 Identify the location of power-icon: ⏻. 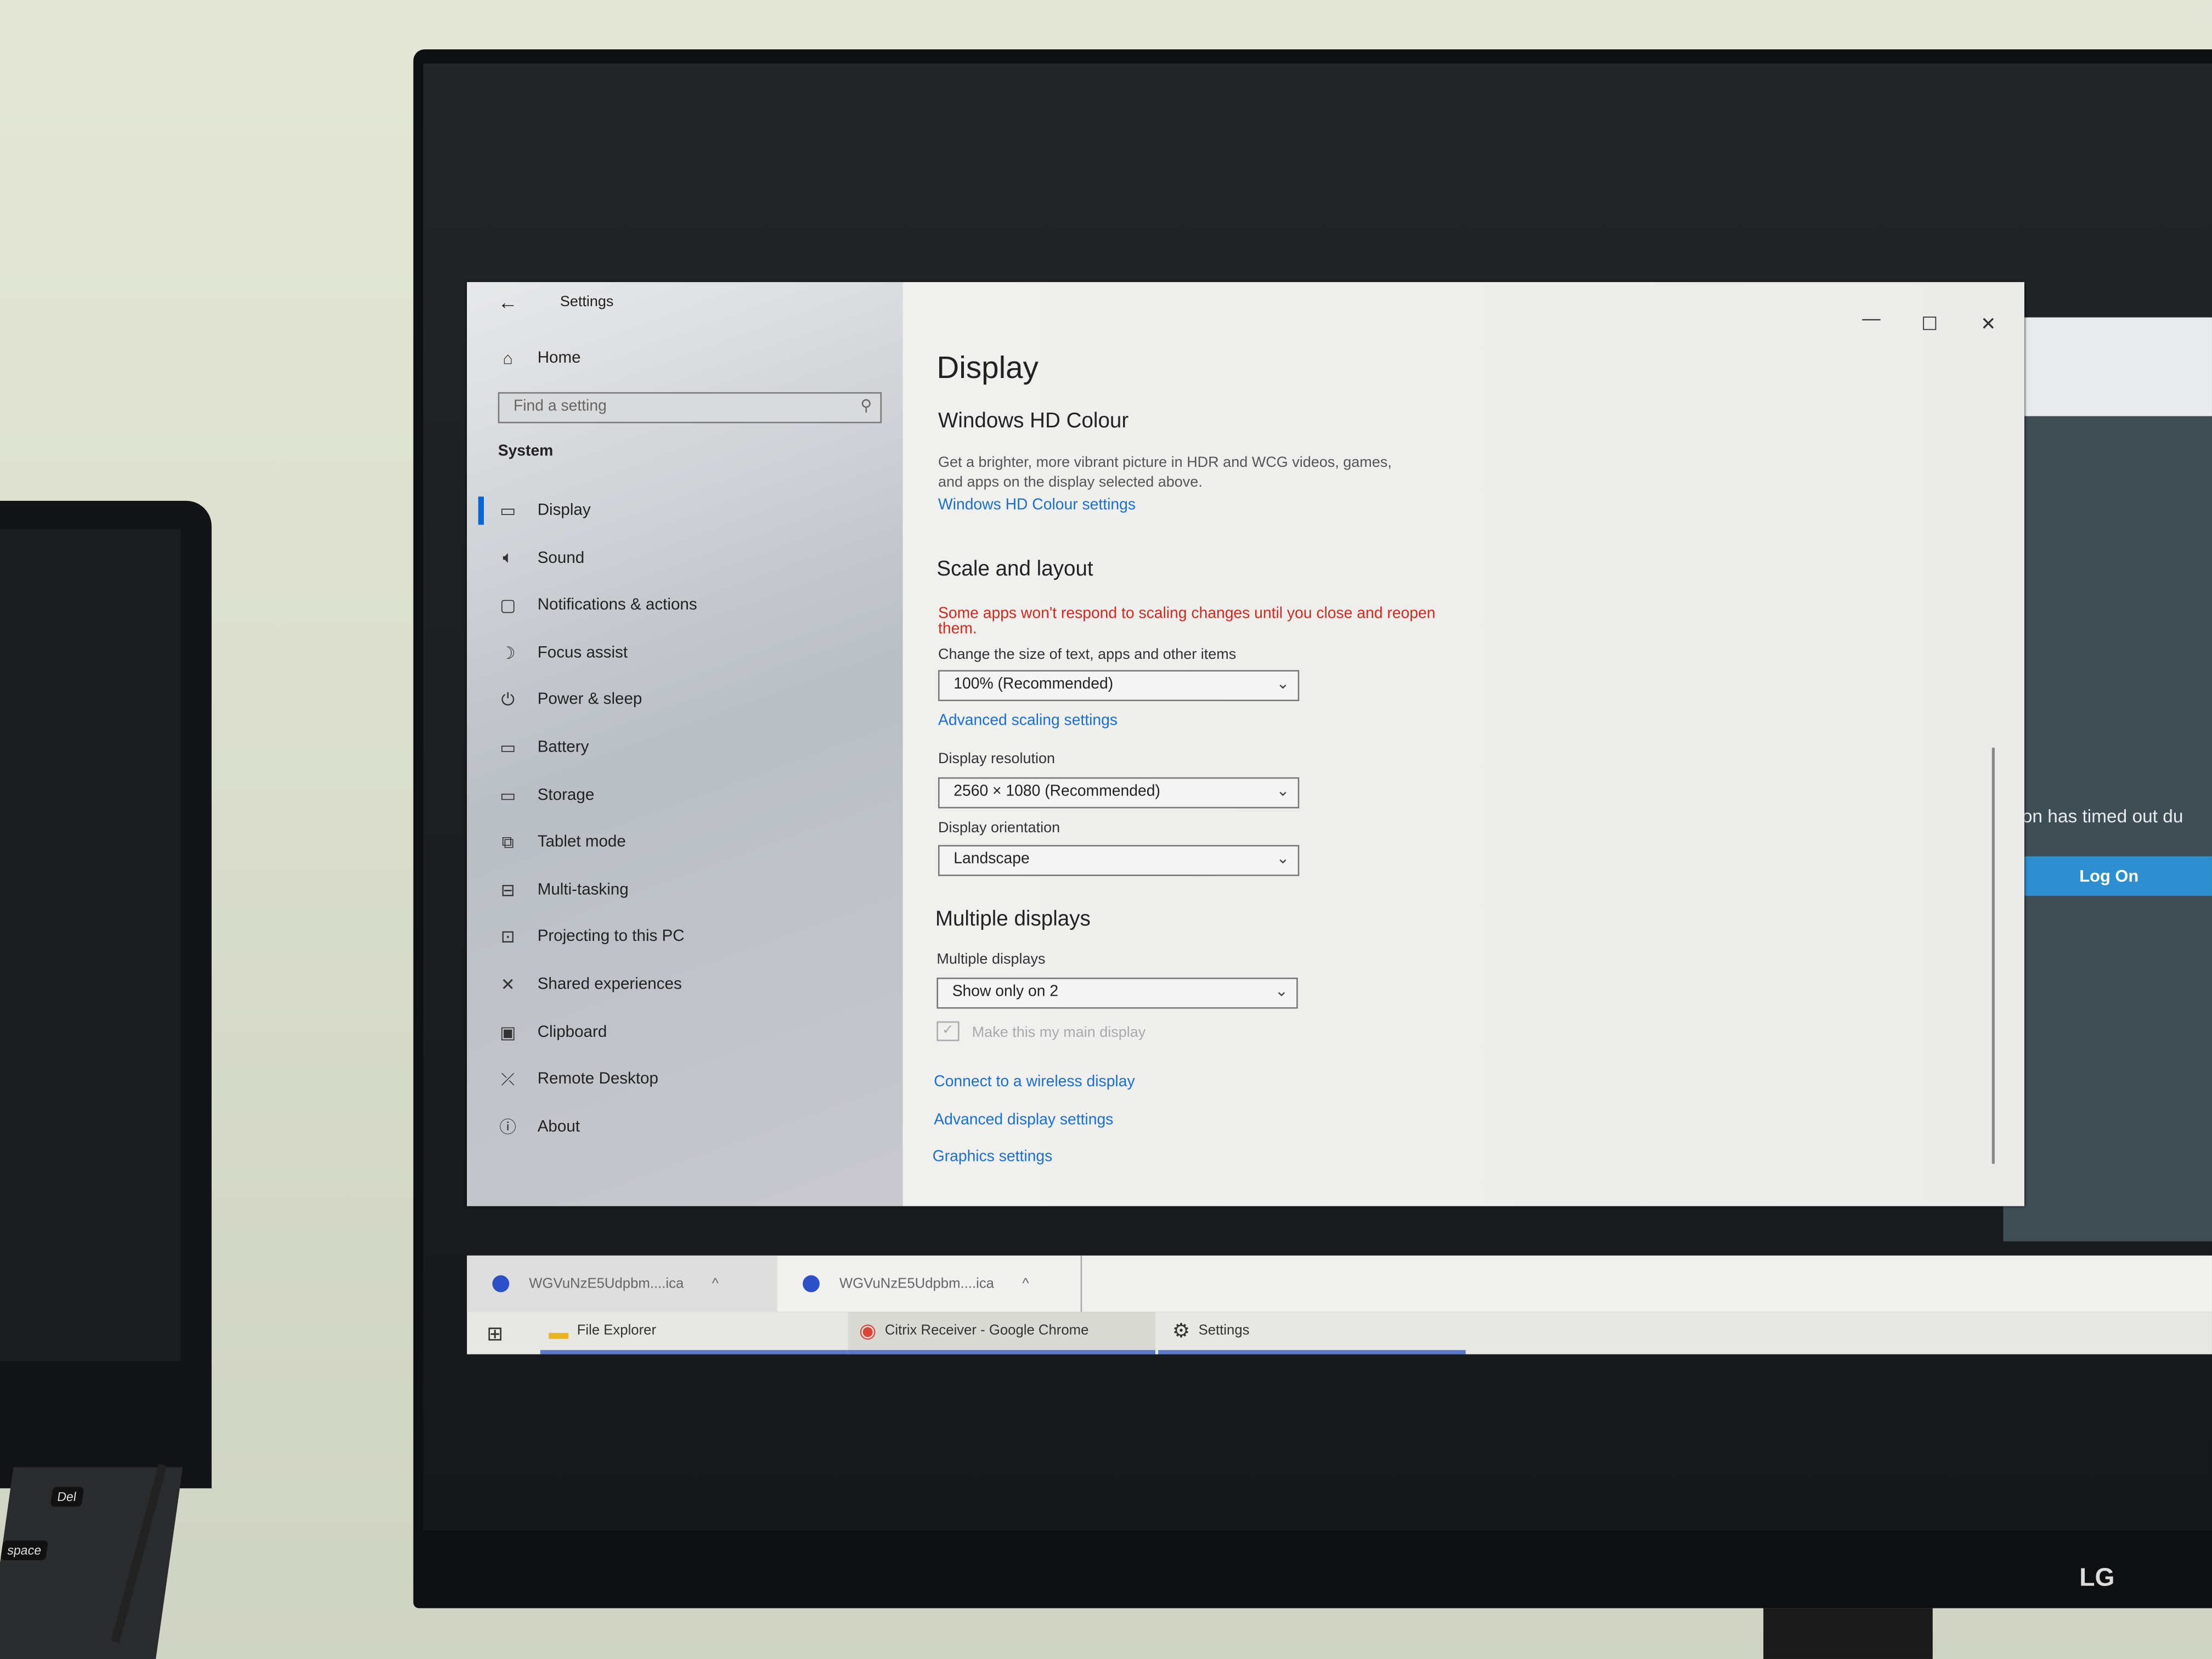
(508, 700).